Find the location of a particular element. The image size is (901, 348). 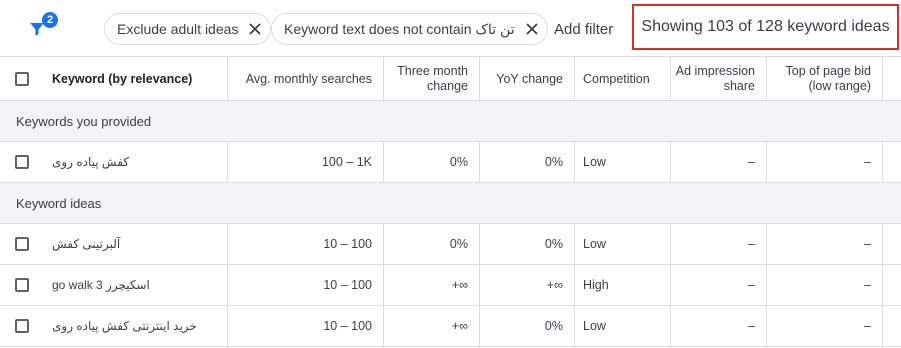

keyword-text: آلبرتینی کفش is located at coordinates (86, 244).